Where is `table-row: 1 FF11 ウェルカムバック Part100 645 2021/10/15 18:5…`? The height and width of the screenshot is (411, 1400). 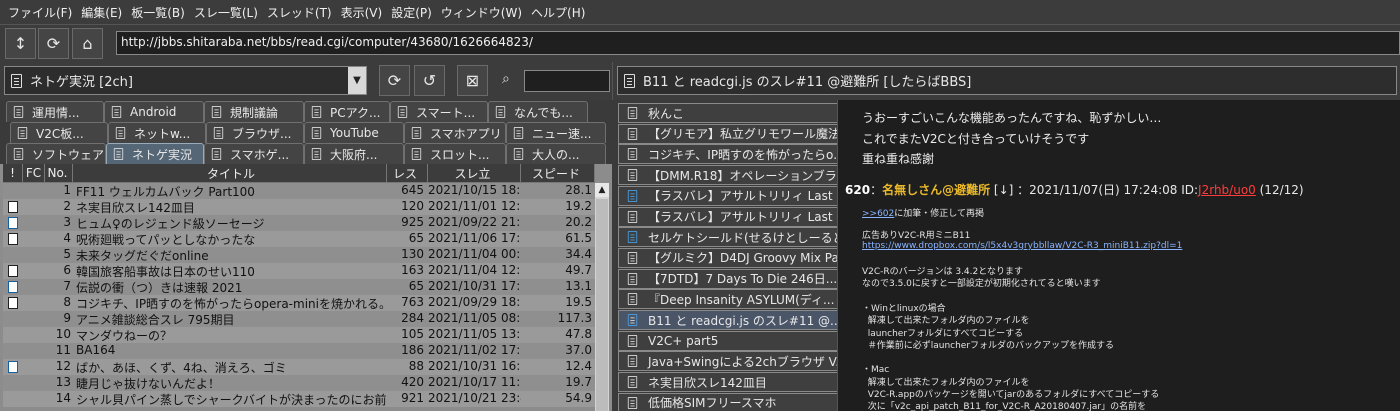
table-row: 1 FF11 ウェルカムバック Part100 645 2021/10/15 18:5… is located at coordinates (299, 191).